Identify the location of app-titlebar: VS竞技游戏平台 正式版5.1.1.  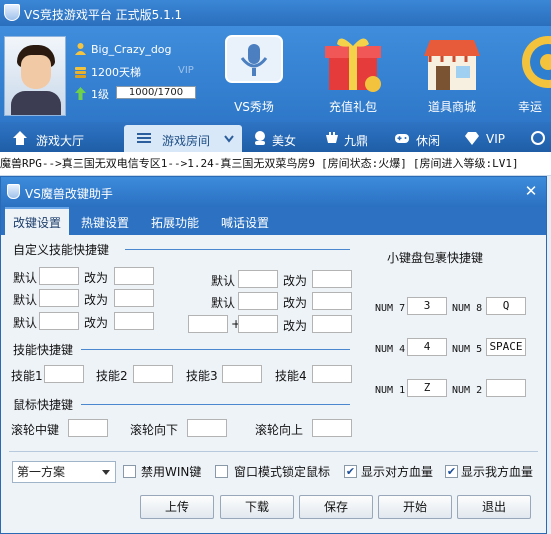
(275, 13).